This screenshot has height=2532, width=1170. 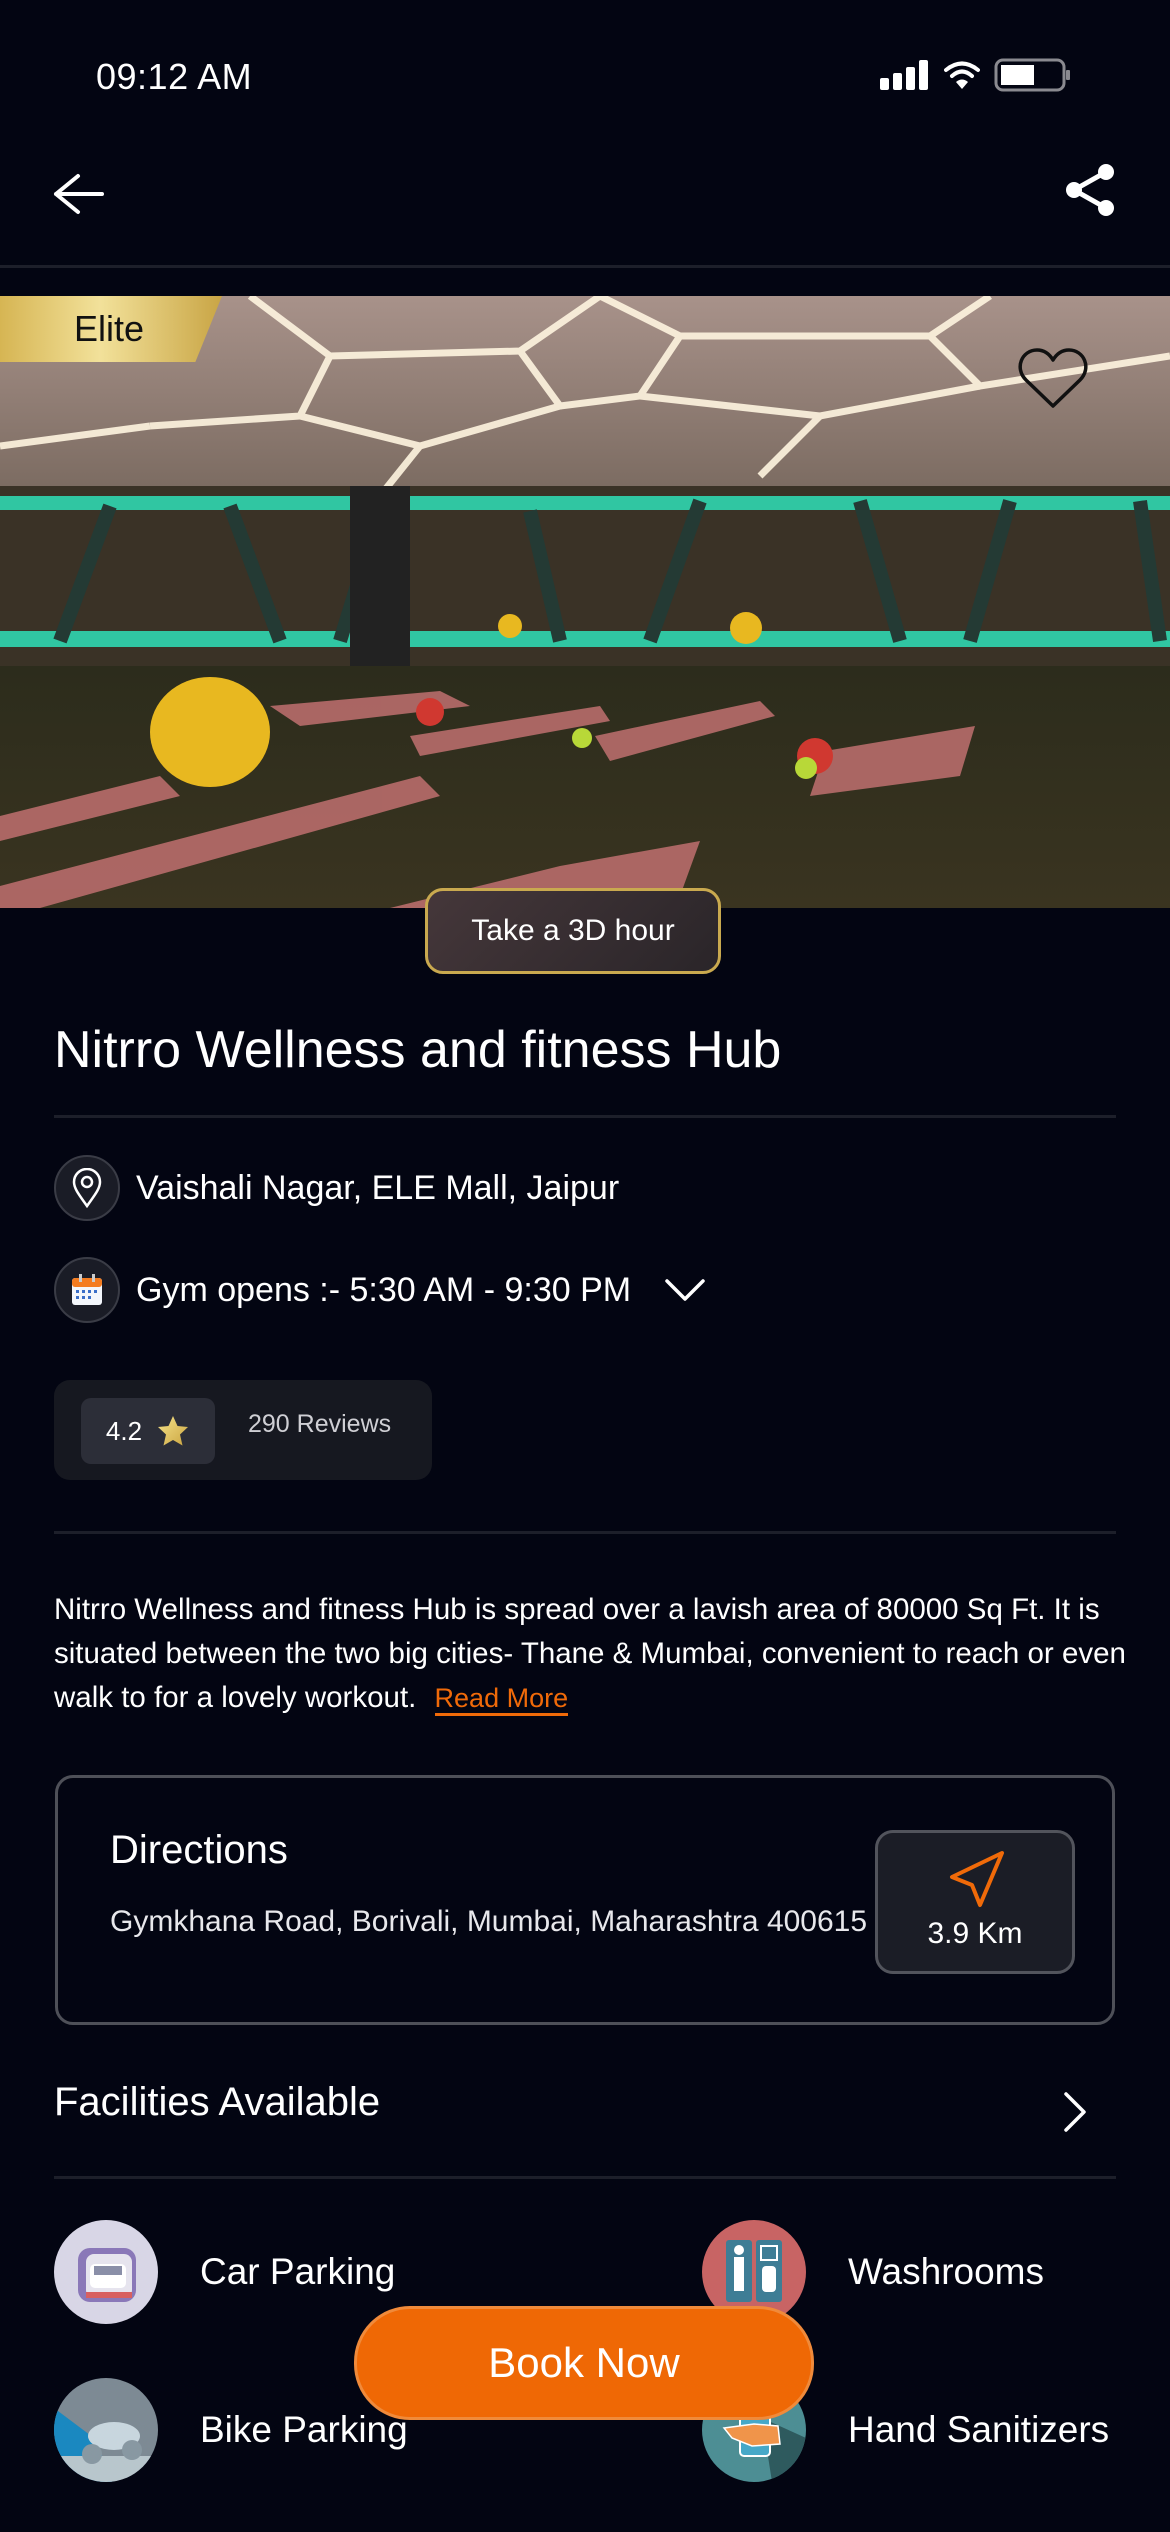 I want to click on favorite-button, so click(x=1053, y=378).